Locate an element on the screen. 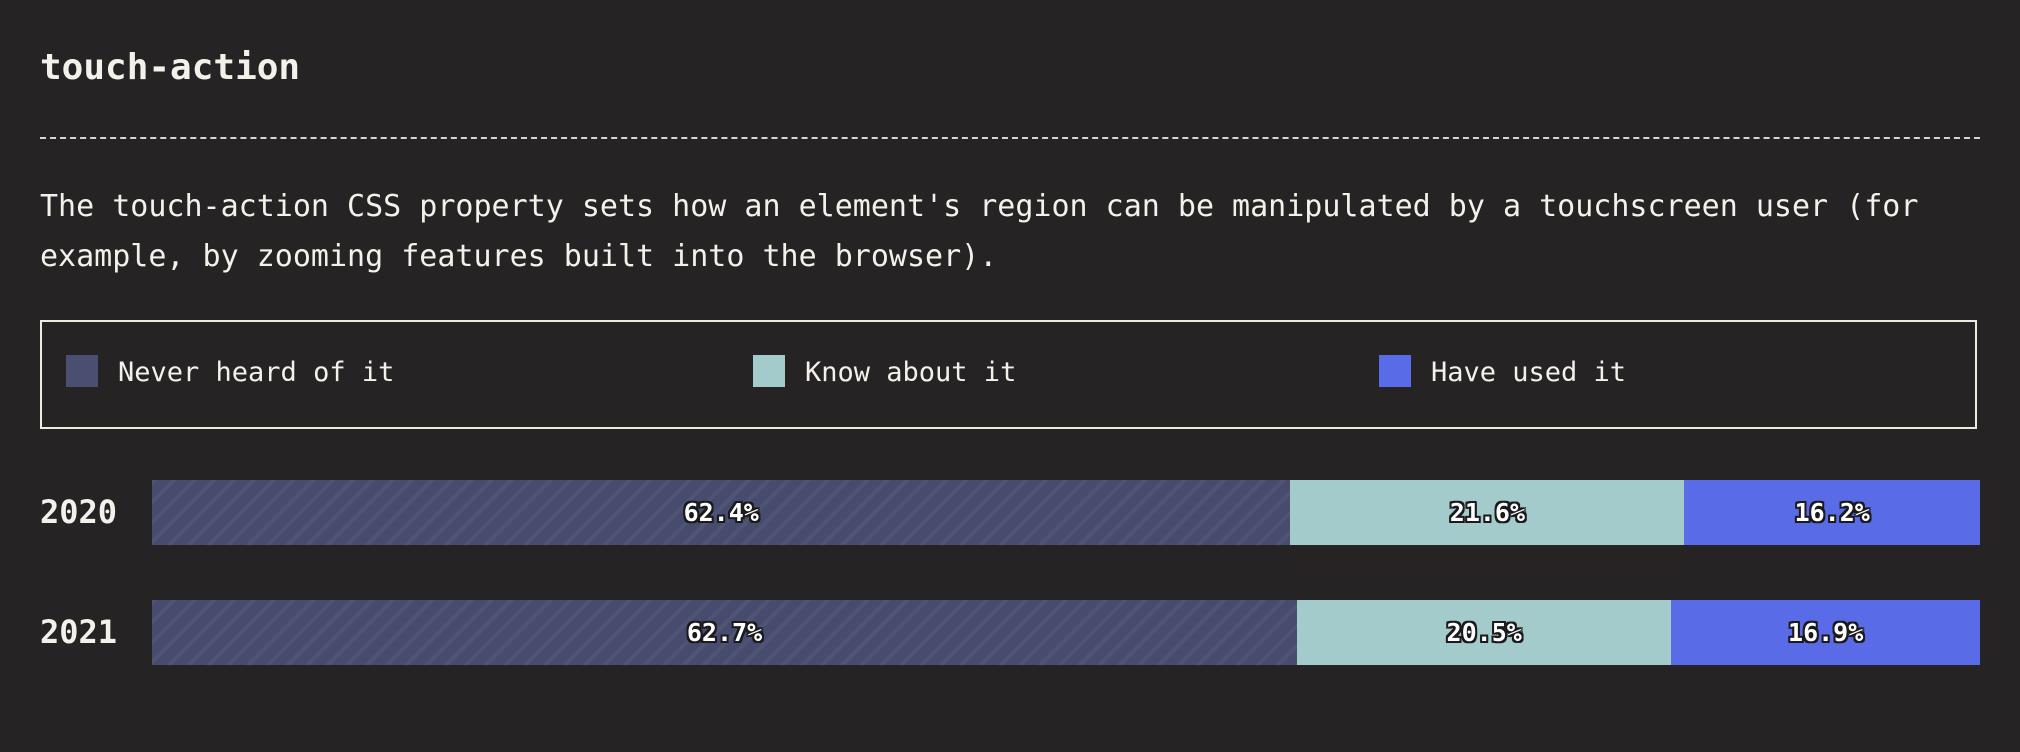  row-year-label: 2020 is located at coordinates (79, 512).